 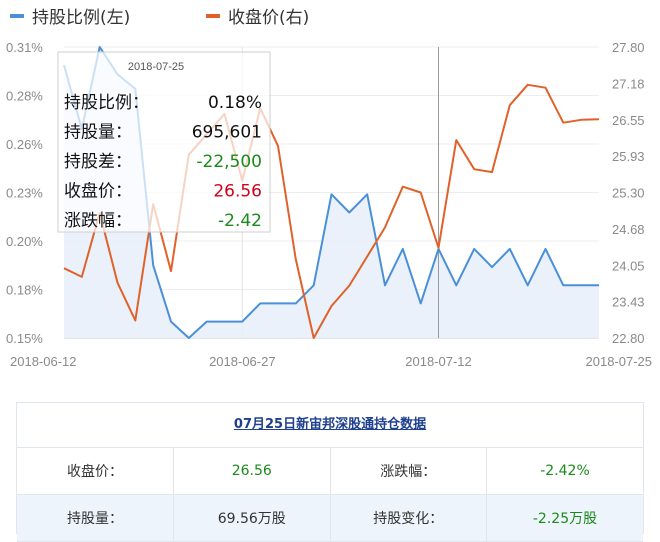 I want to click on legend-label: 收盘价(右), so click(x=268, y=18).